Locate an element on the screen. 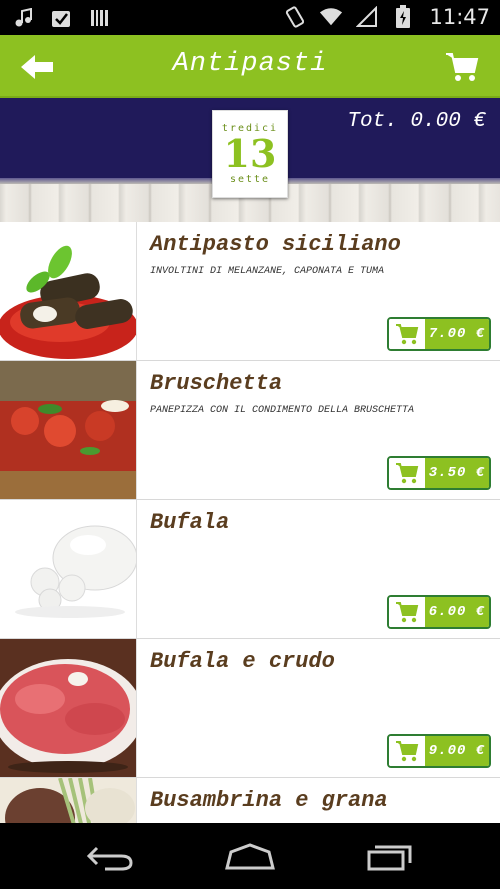  cart-total: Tot. 0.00 € is located at coordinates (416, 121).